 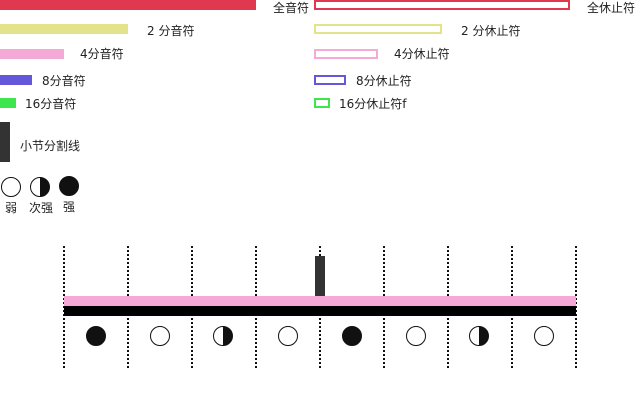 I want to click on quarter-note-track, so click(x=320, y=301).